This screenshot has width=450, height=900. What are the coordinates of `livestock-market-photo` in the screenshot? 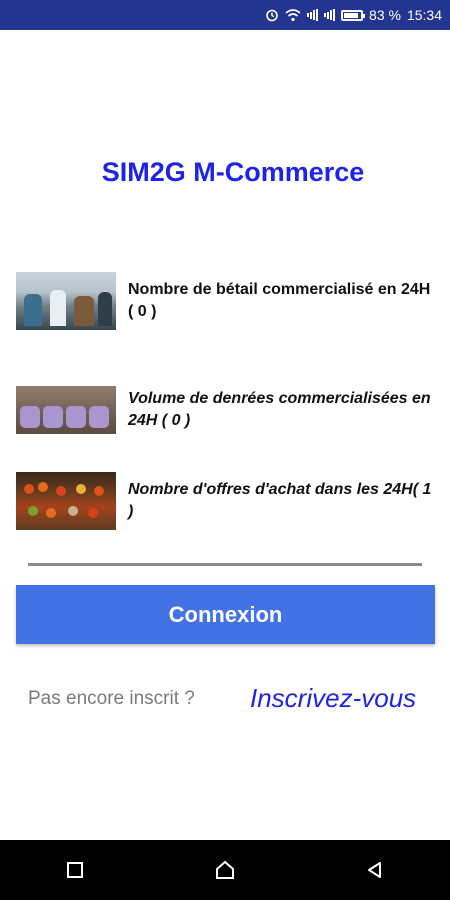 It's located at (66, 301).